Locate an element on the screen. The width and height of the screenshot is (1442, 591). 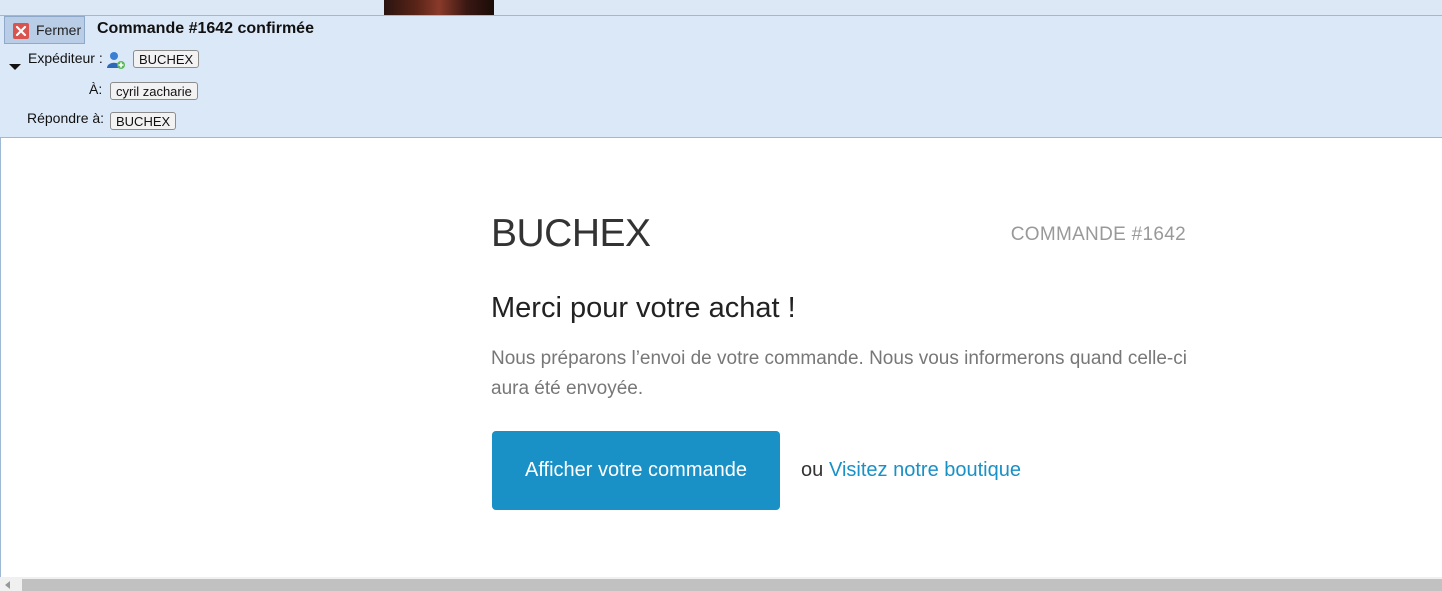
close-icon is located at coordinates (21, 31).